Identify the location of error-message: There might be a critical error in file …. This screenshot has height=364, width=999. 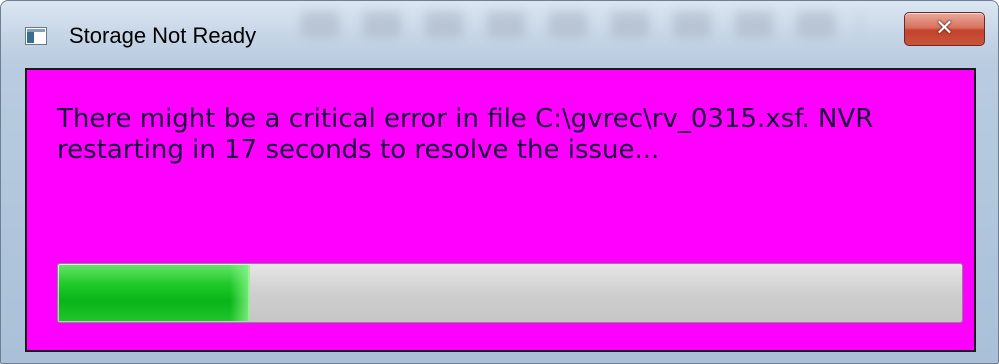
(465, 134).